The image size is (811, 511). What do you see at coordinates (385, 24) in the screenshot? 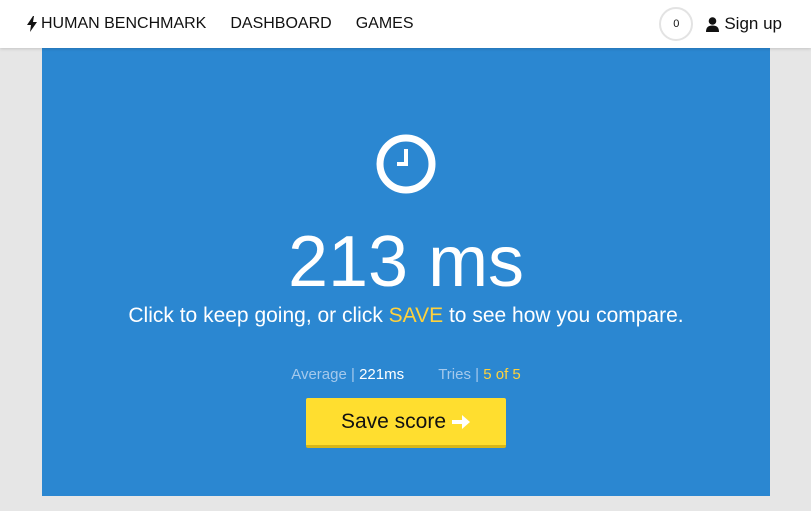
I see `nav-link-games: GAMES` at bounding box center [385, 24].